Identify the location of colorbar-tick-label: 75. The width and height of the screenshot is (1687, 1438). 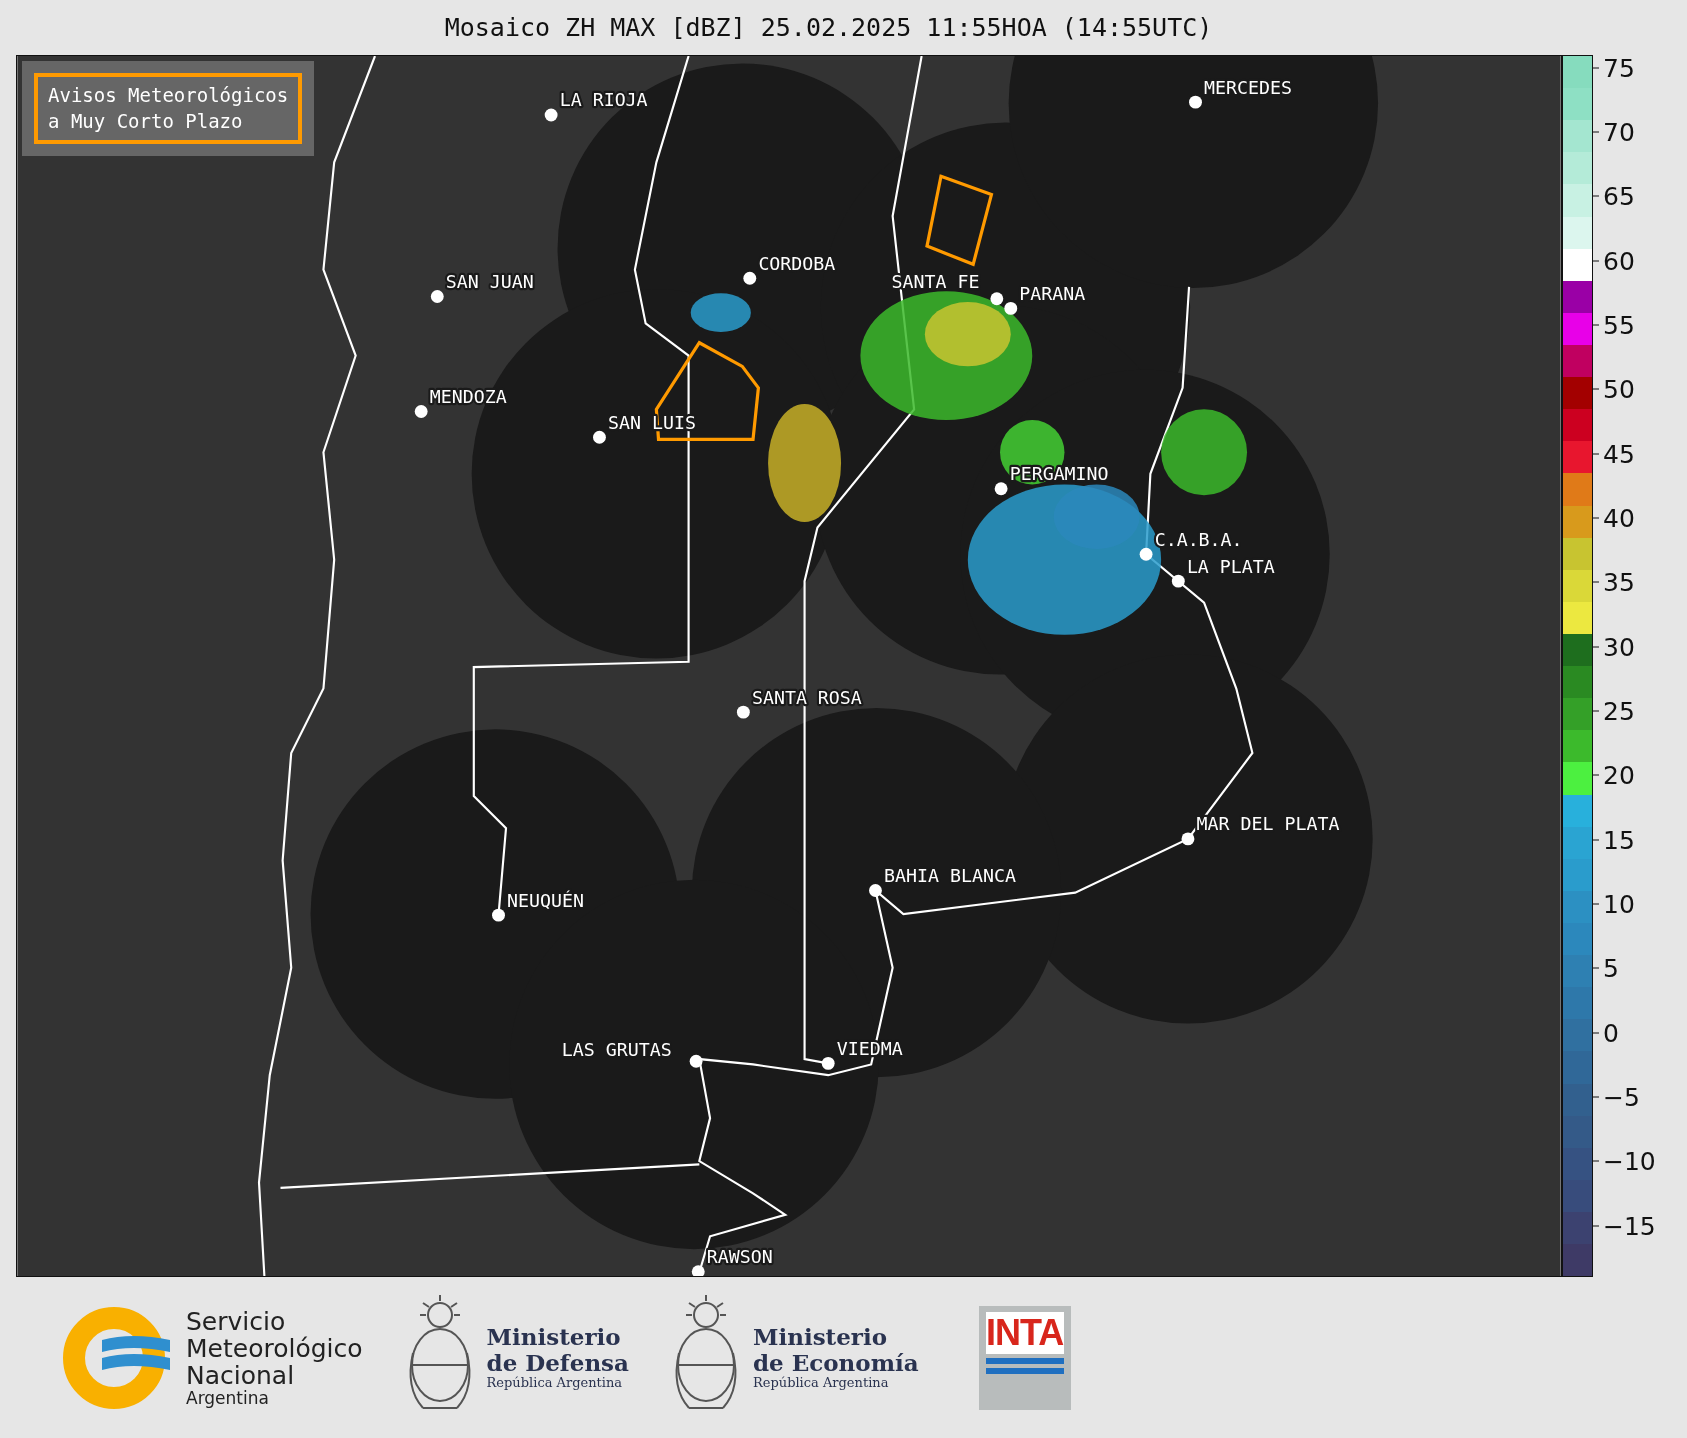
(1619, 68).